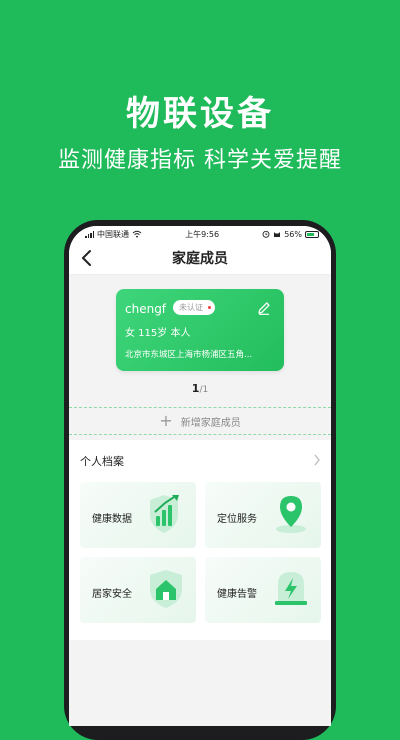  Describe the element at coordinates (138, 590) in the screenshot. I see `tile-home-safety: 居家安全` at that location.